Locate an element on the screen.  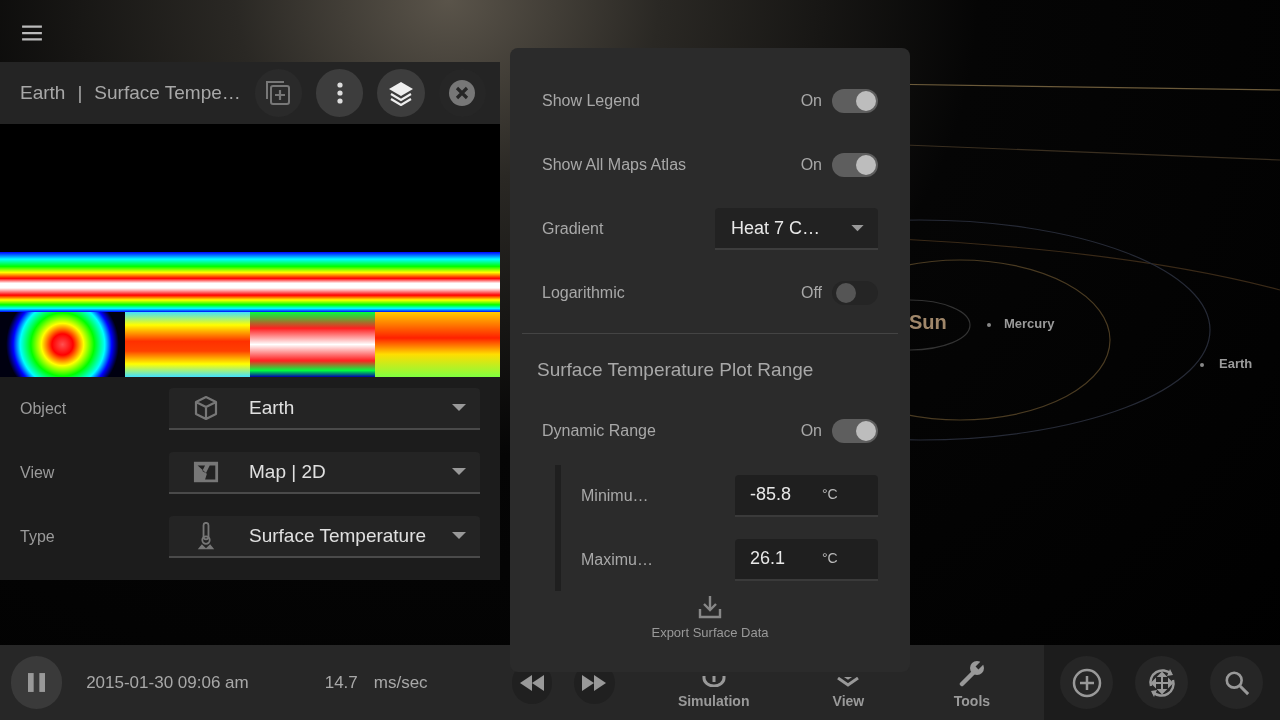
planet-label: Mercury is located at coordinates (1029, 323).